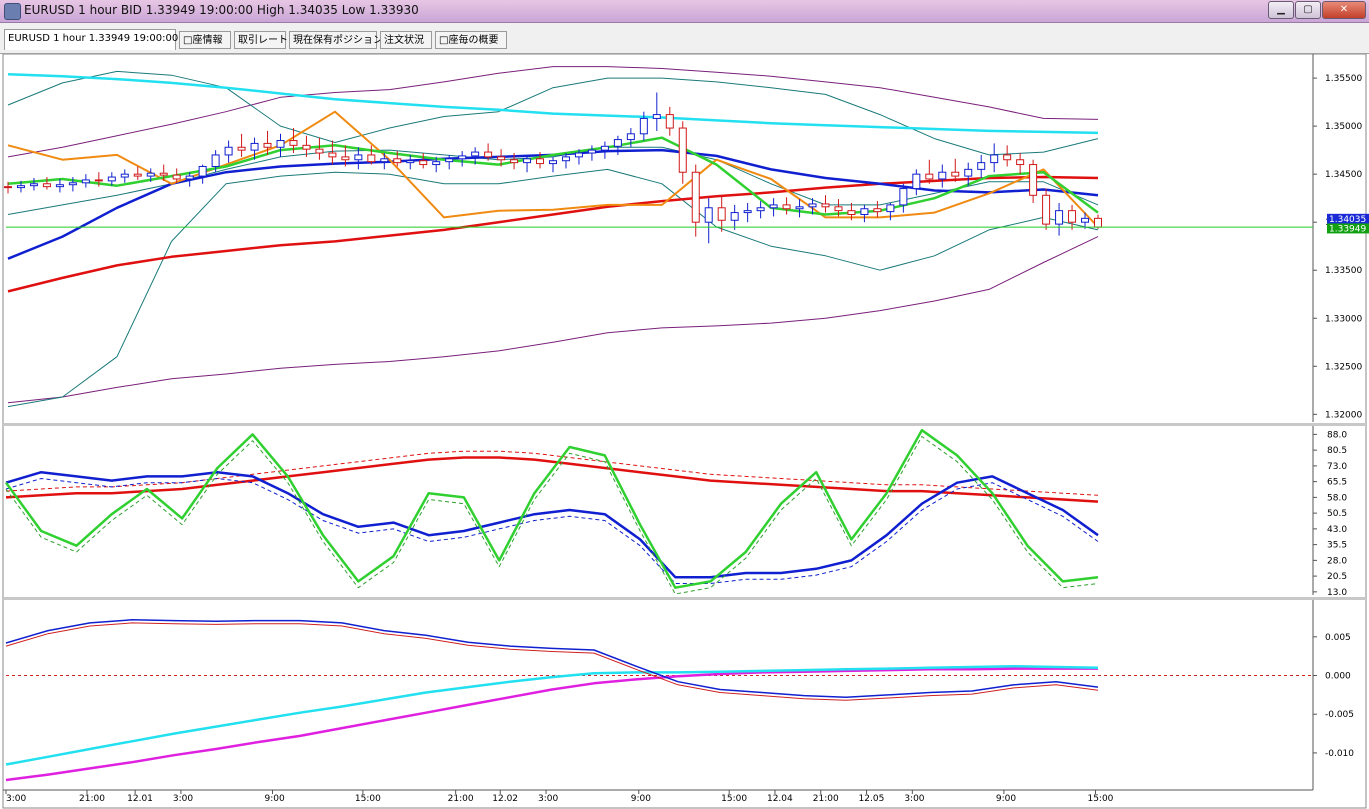  I want to click on tab-account-summary: □座毎の概要, so click(471, 40).